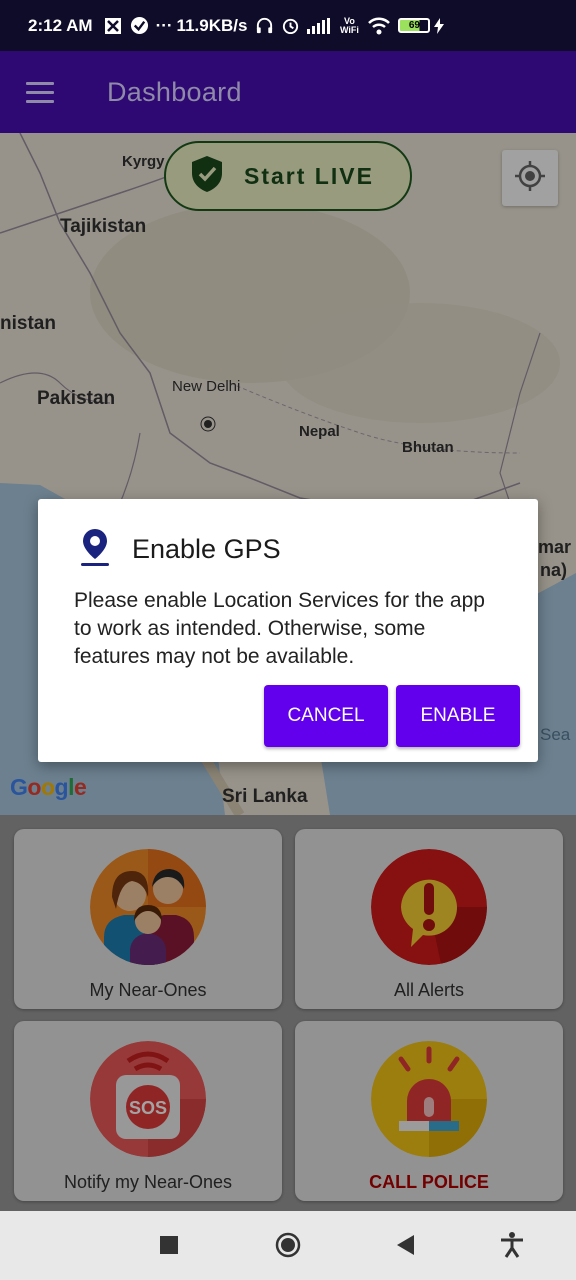 The image size is (576, 1280). What do you see at coordinates (60, 25) in the screenshot?
I see `status-time: 2:12 AM` at bounding box center [60, 25].